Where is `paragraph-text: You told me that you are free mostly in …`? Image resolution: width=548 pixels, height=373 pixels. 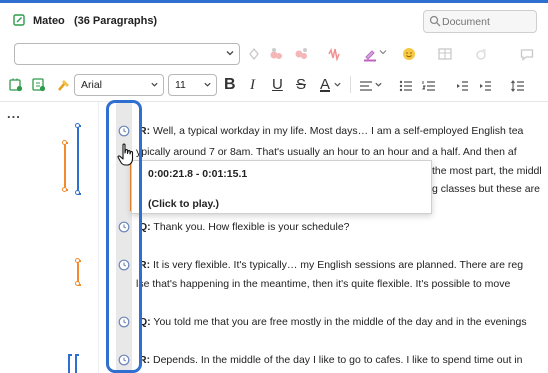 paragraph-text: You told me that you are free mostly in … is located at coordinates (338, 322).